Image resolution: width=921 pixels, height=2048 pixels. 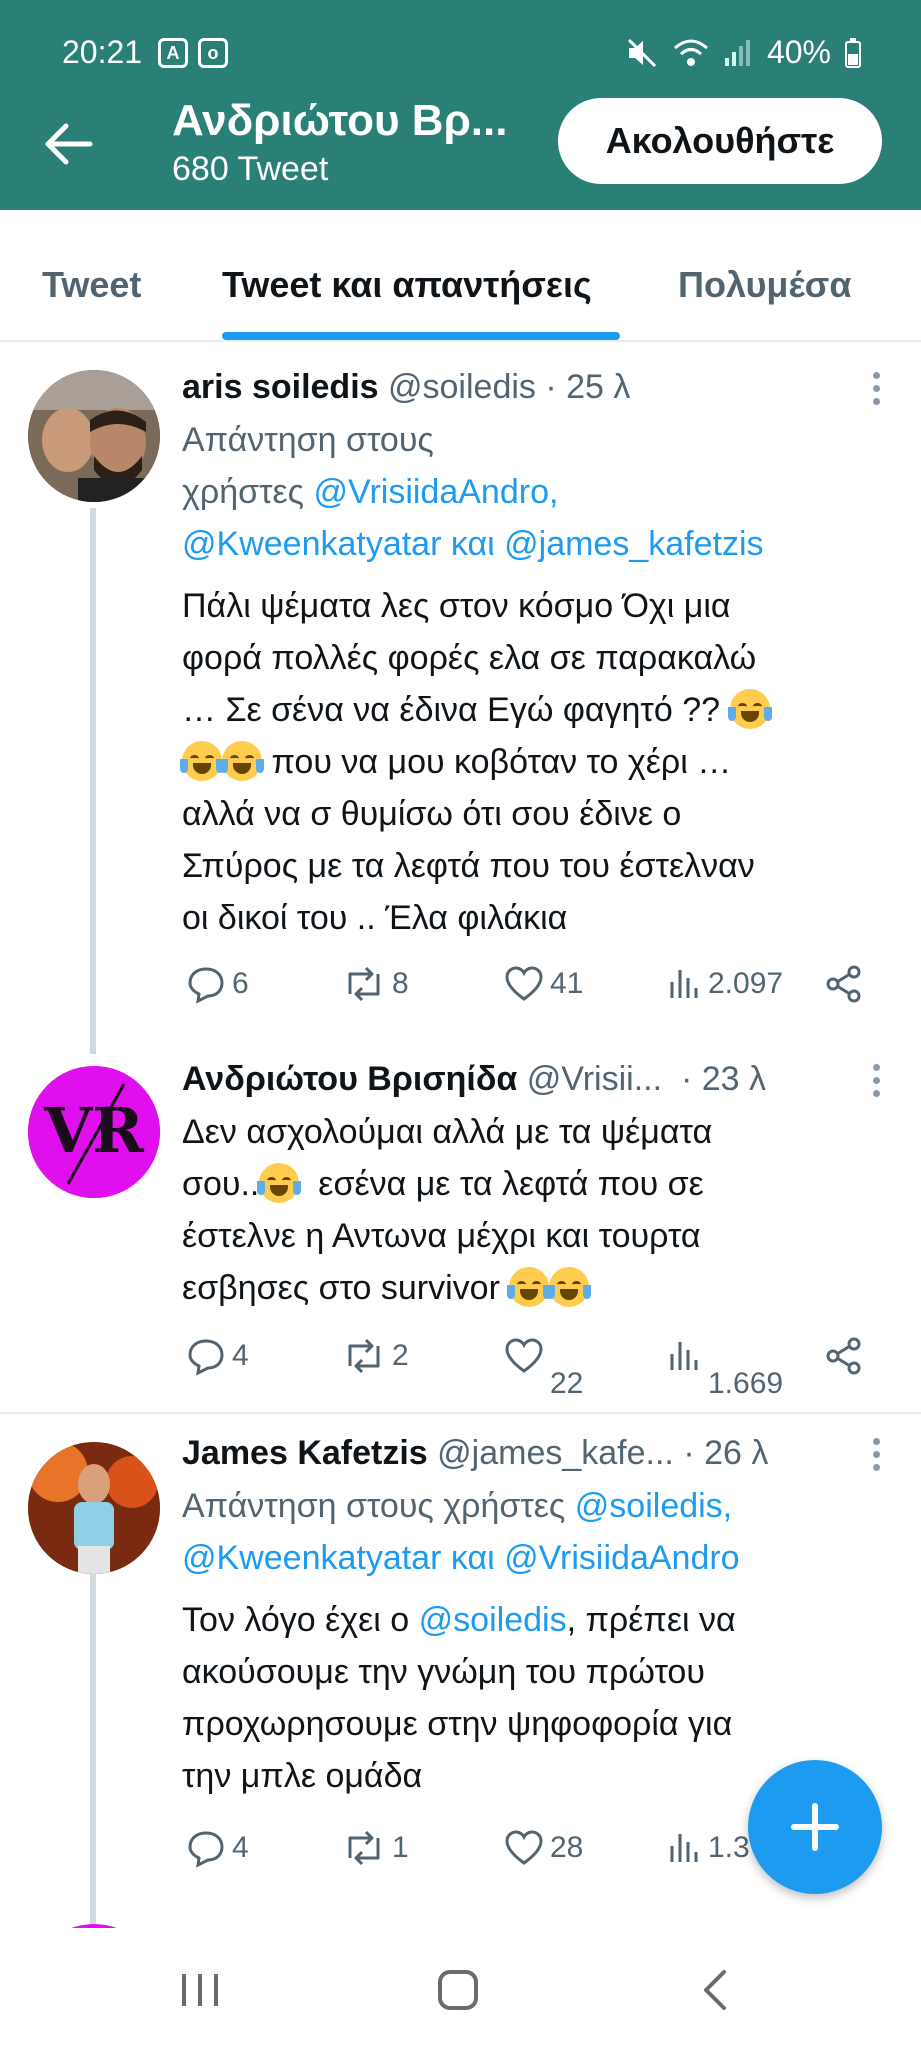 I want to click on tweet-line: Δεν ασχολούμαι αλλά με τα ψέματα, so click(x=447, y=1132).